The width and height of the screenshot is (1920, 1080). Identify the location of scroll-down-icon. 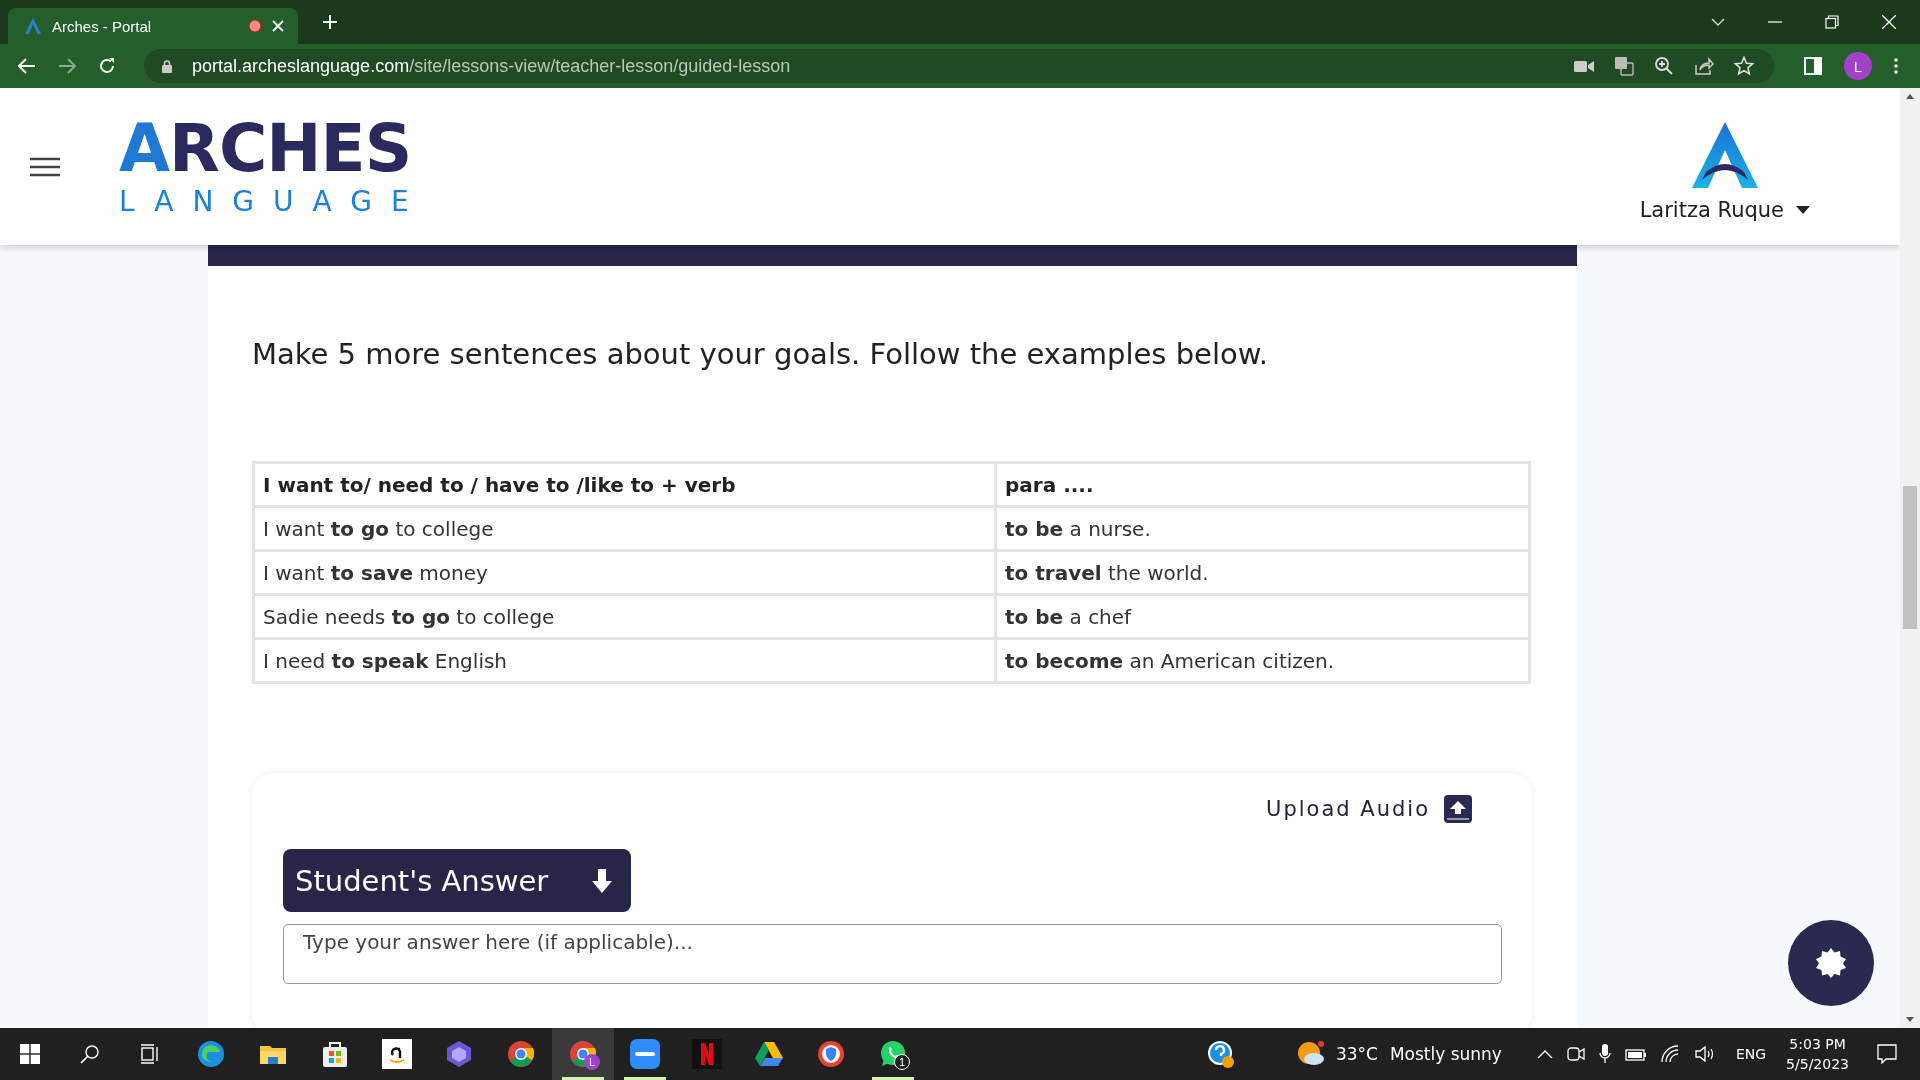
(1910, 1019).